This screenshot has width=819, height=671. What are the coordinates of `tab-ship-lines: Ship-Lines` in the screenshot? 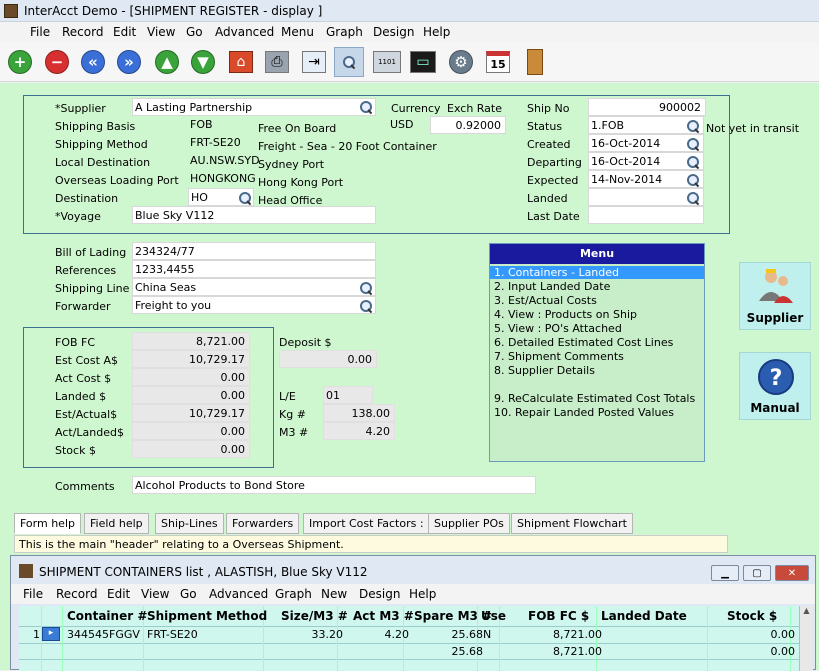 It's located at (189, 523).